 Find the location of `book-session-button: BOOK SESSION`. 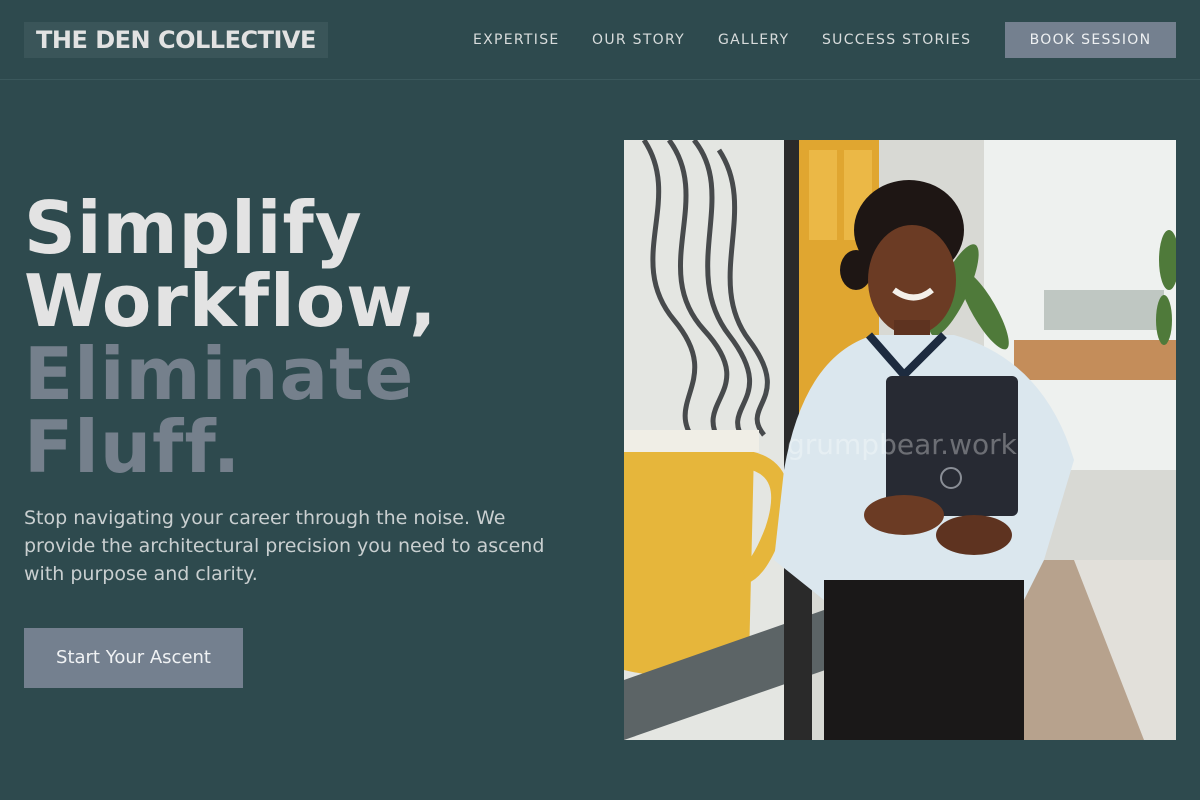

book-session-button: BOOK SESSION is located at coordinates (1090, 40).